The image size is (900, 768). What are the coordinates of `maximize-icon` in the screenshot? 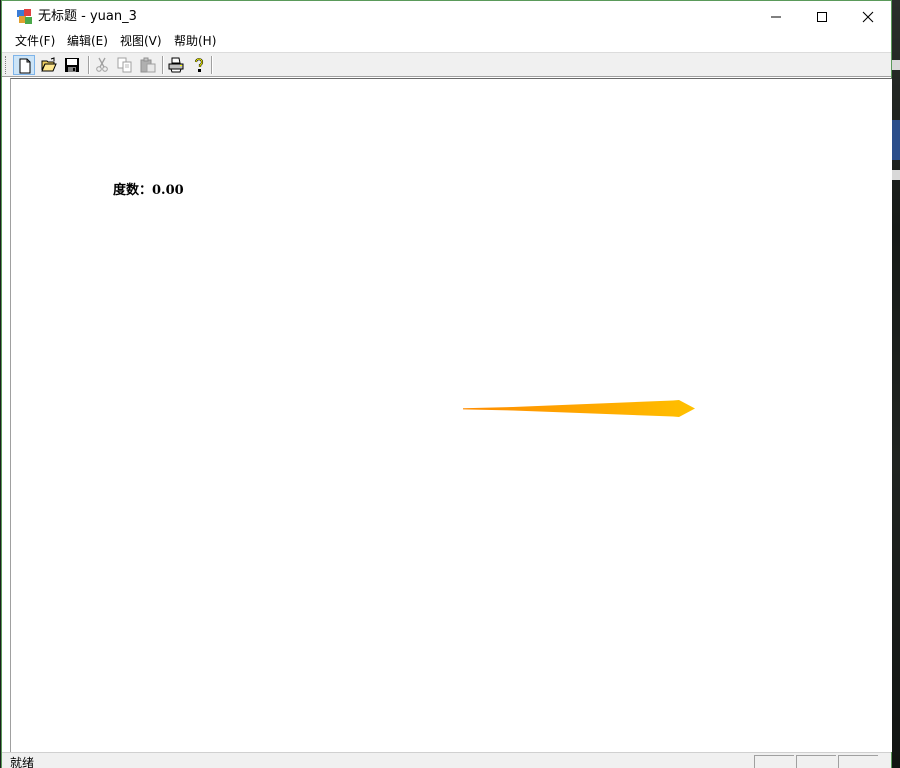 It's located at (822, 17).